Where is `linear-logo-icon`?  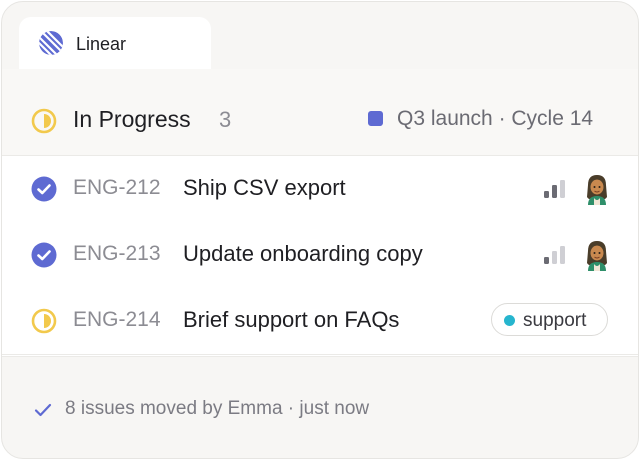 linear-logo-icon is located at coordinates (51, 43).